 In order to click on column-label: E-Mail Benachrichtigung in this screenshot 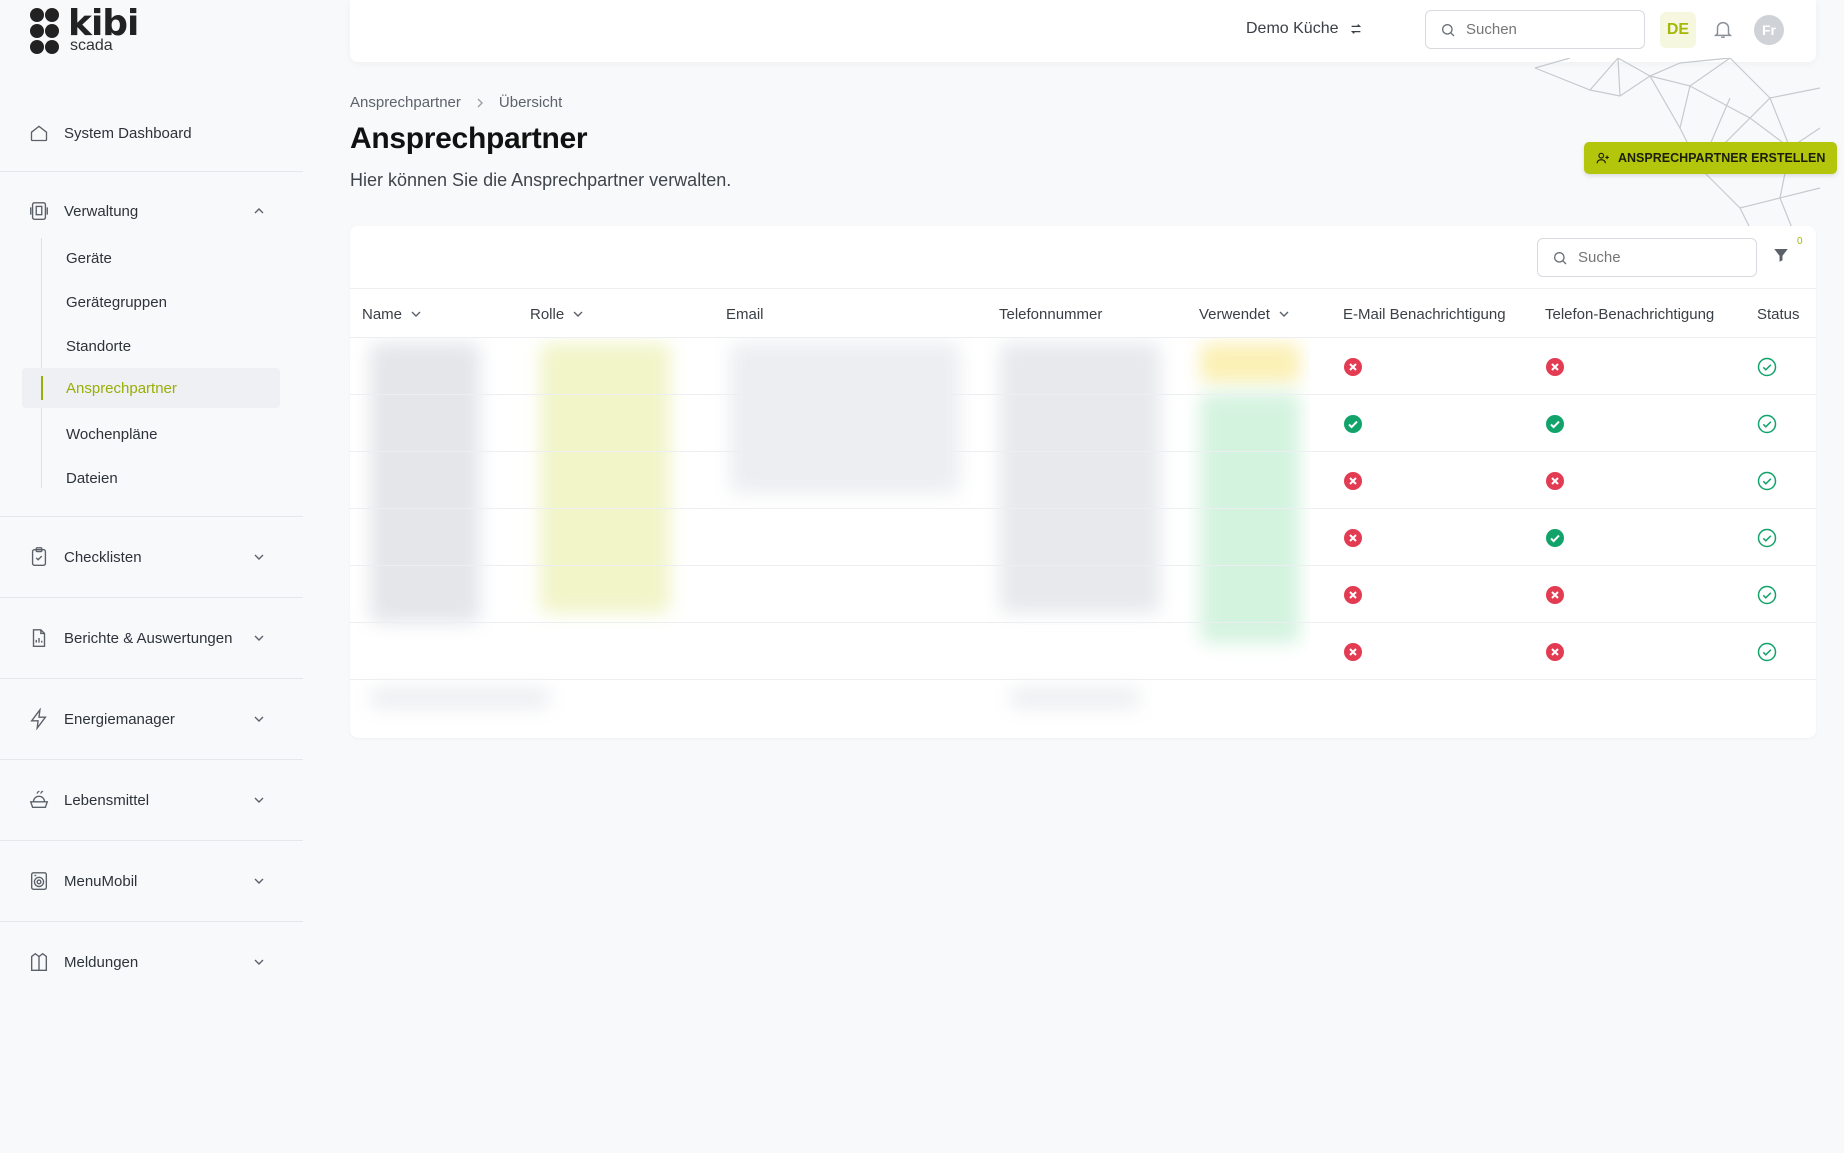, I will do `click(1424, 314)`.